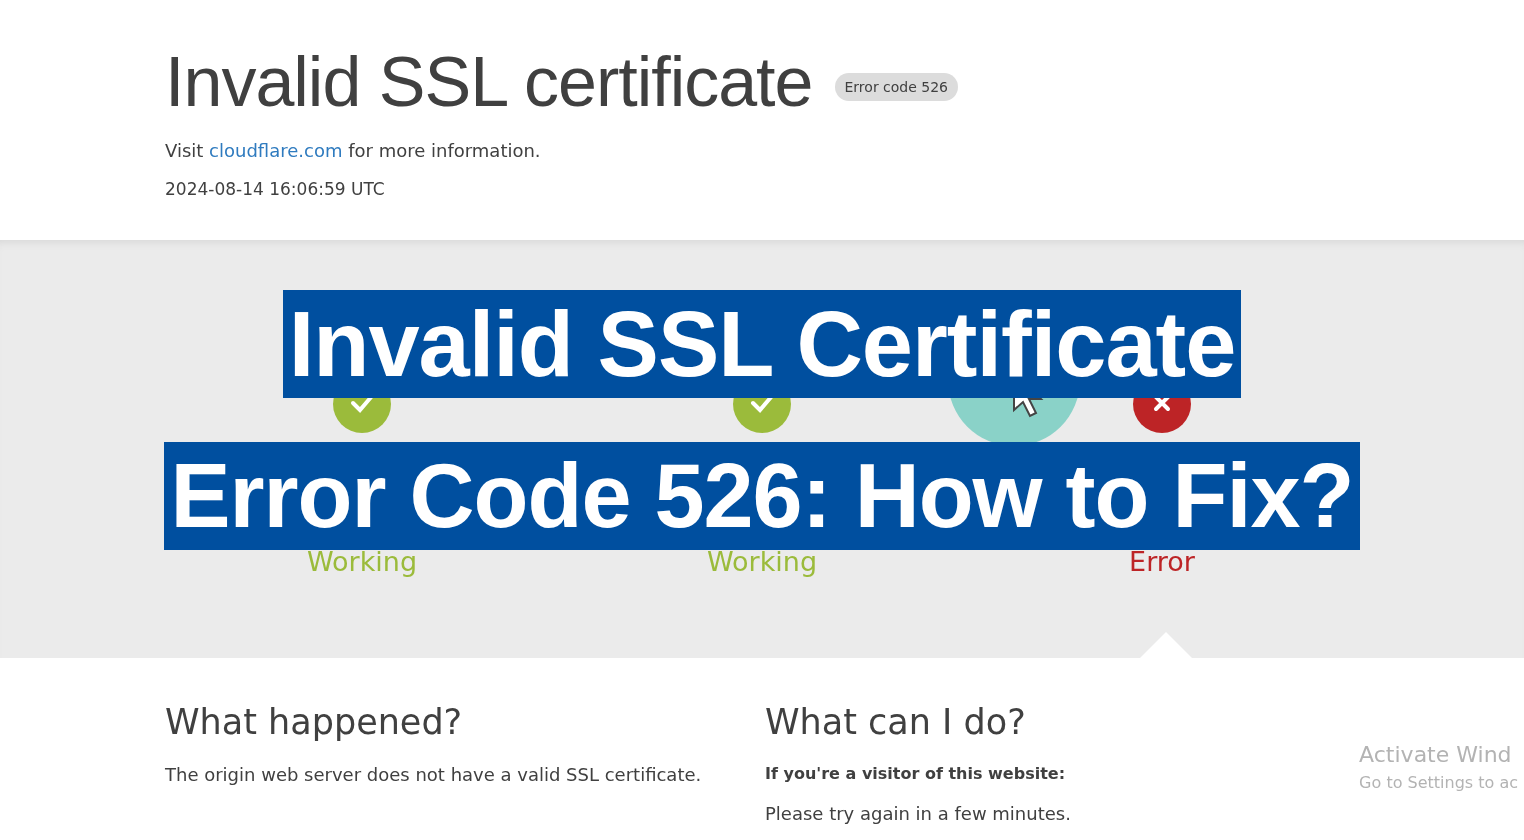  Describe the element at coordinates (275, 189) in the screenshot. I see `timestamp: 2024-08-14 16:06:59 UTC` at that location.